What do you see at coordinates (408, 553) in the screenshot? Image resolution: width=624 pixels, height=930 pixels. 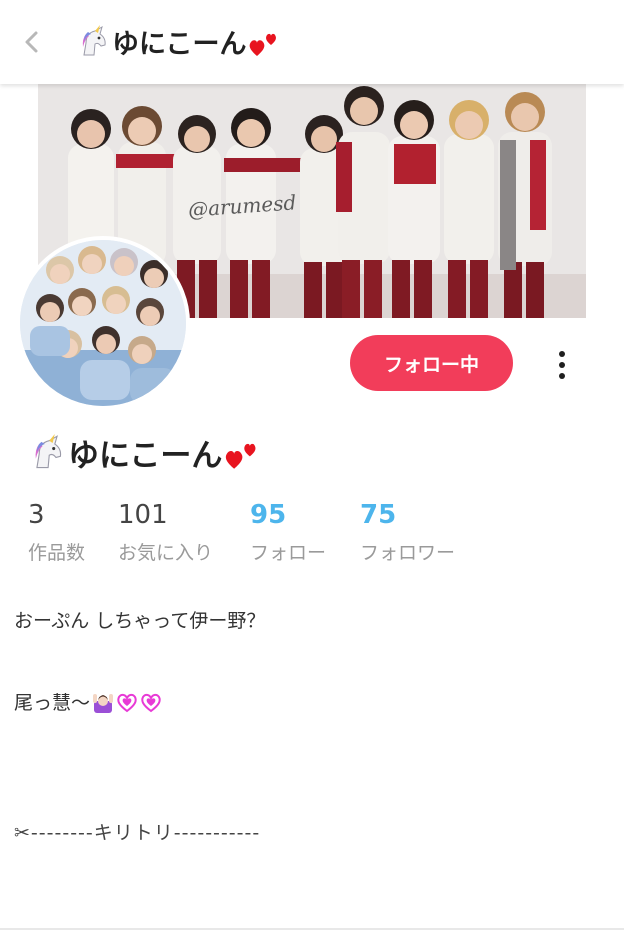 I see `stat-followers-label: フォロワー` at bounding box center [408, 553].